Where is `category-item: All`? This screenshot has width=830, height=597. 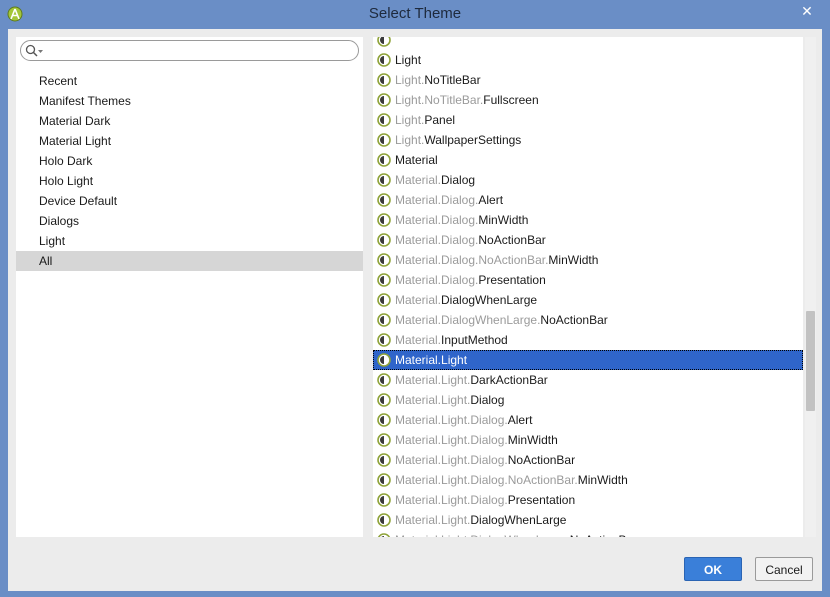 category-item: All is located at coordinates (189, 261).